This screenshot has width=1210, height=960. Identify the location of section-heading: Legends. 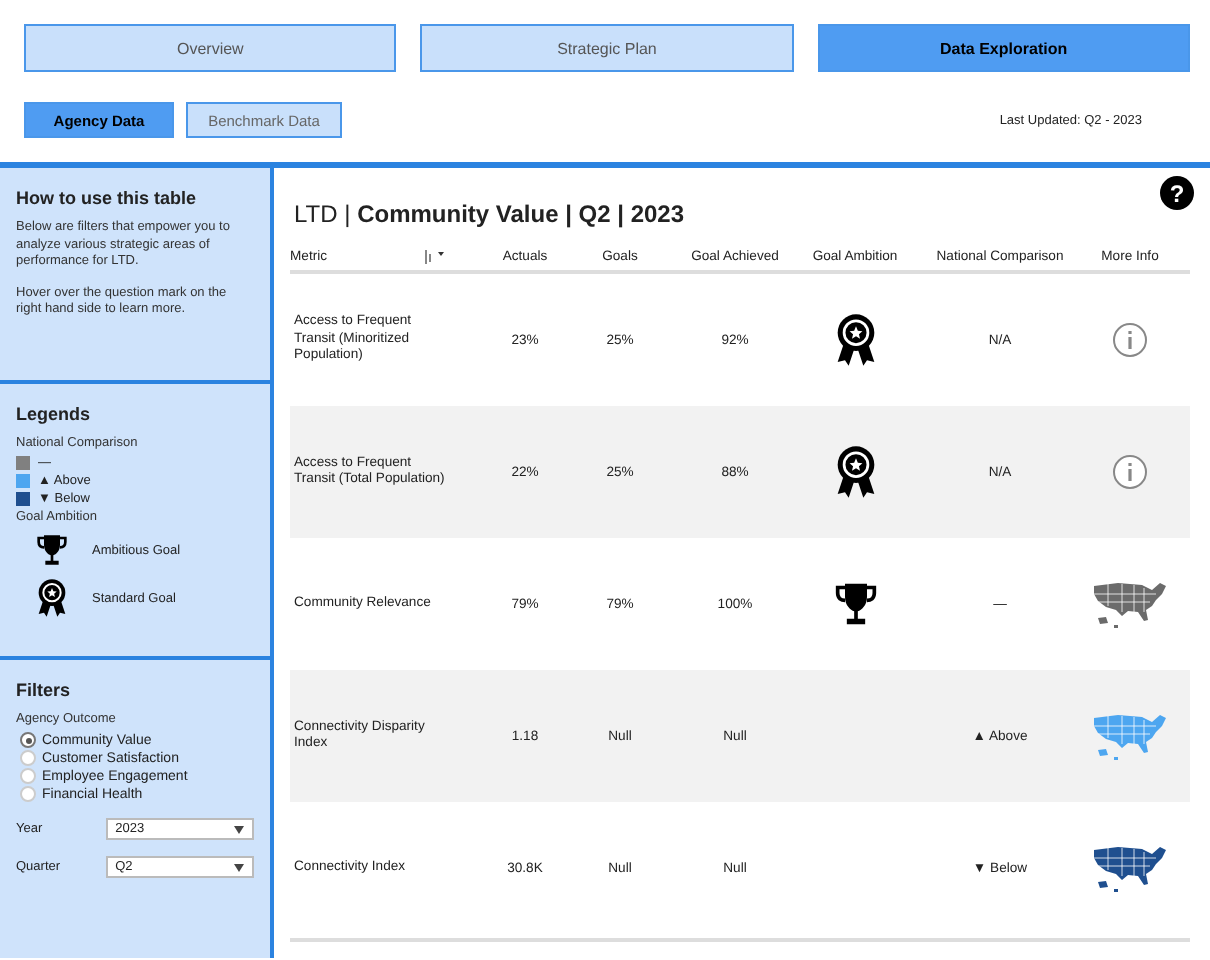
(54, 414).